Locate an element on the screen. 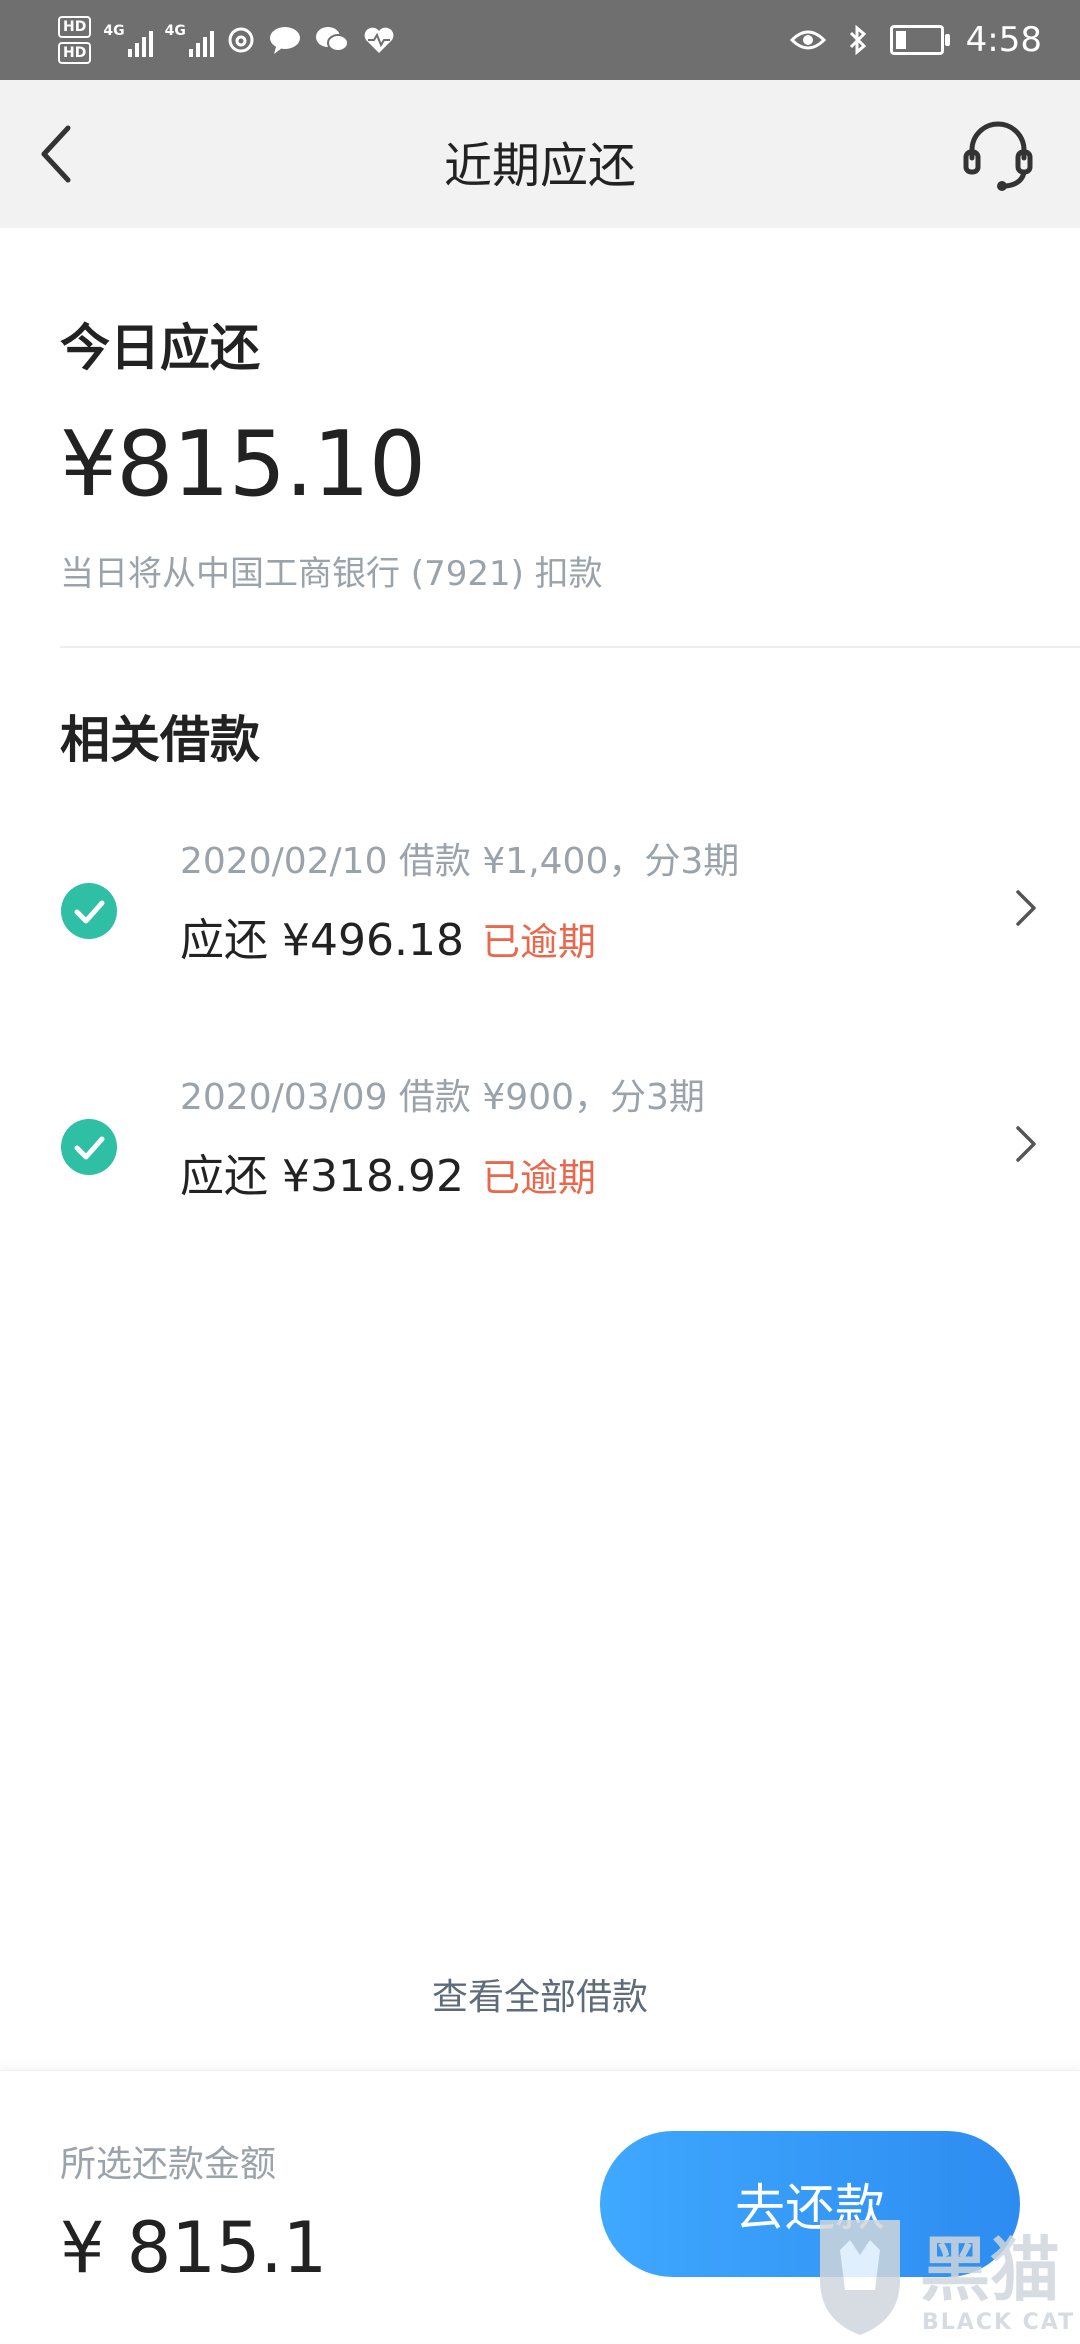  selected-amount-value: ¥ 815.1 is located at coordinates (194, 2248).